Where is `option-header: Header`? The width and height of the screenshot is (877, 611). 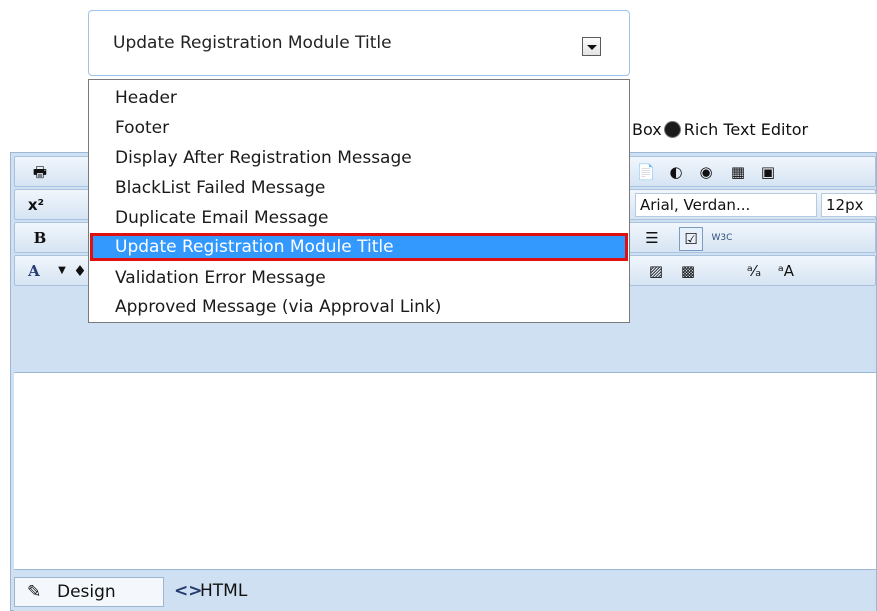 option-header: Header is located at coordinates (359, 98).